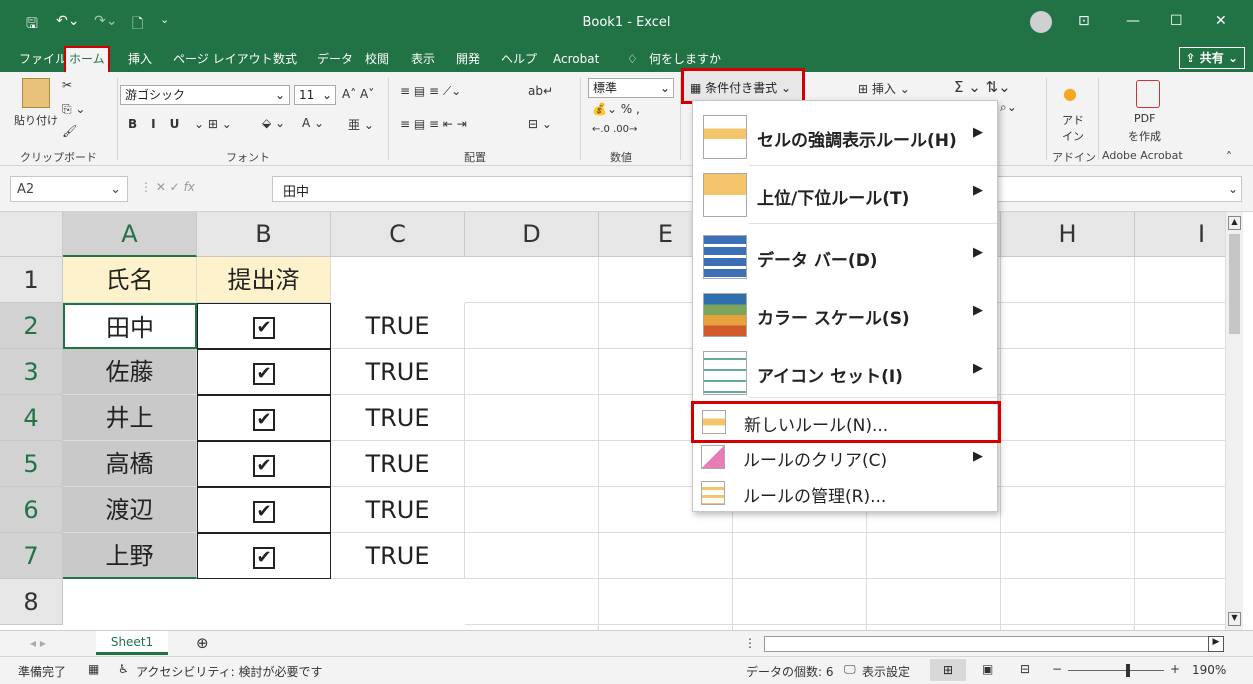  Describe the element at coordinates (31, 464) in the screenshot. I see `row-header-5: 5` at that location.